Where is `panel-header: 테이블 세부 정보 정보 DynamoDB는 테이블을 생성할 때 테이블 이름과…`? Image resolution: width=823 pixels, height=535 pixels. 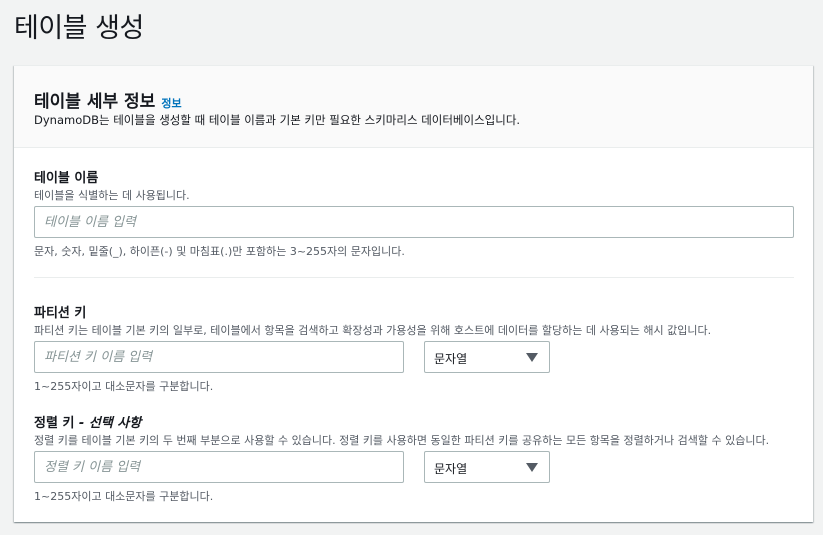
panel-header: 테이블 세부 정보 정보 DynamoDB는 테이블을 생성할 때 테이블 이름과… is located at coordinates (413, 107).